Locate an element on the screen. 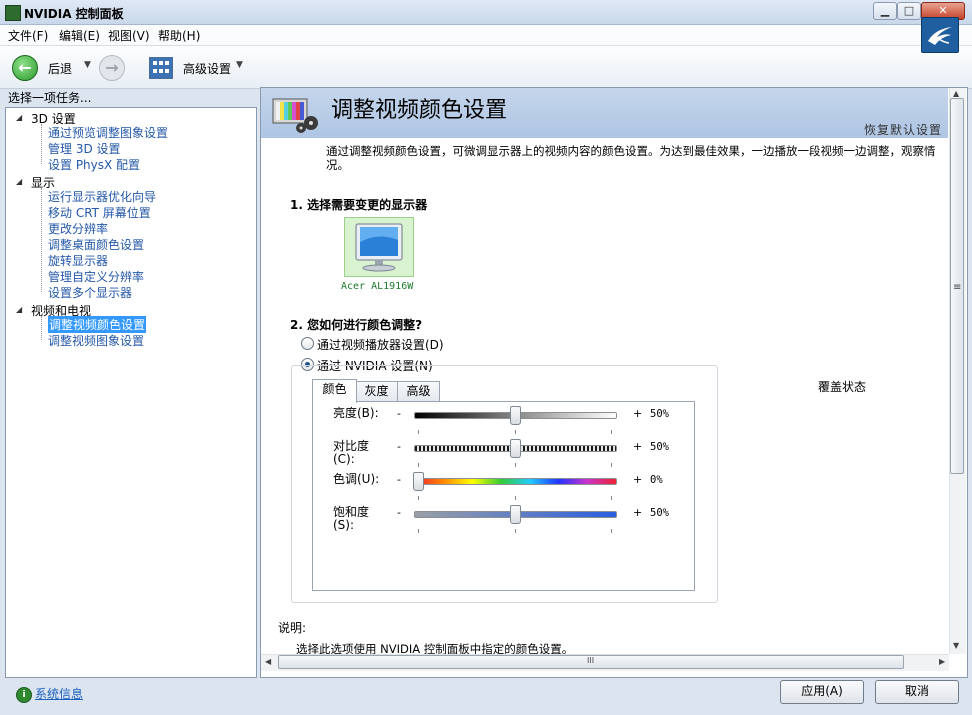  scroll-left-icon: ◀ is located at coordinates (268, 661).